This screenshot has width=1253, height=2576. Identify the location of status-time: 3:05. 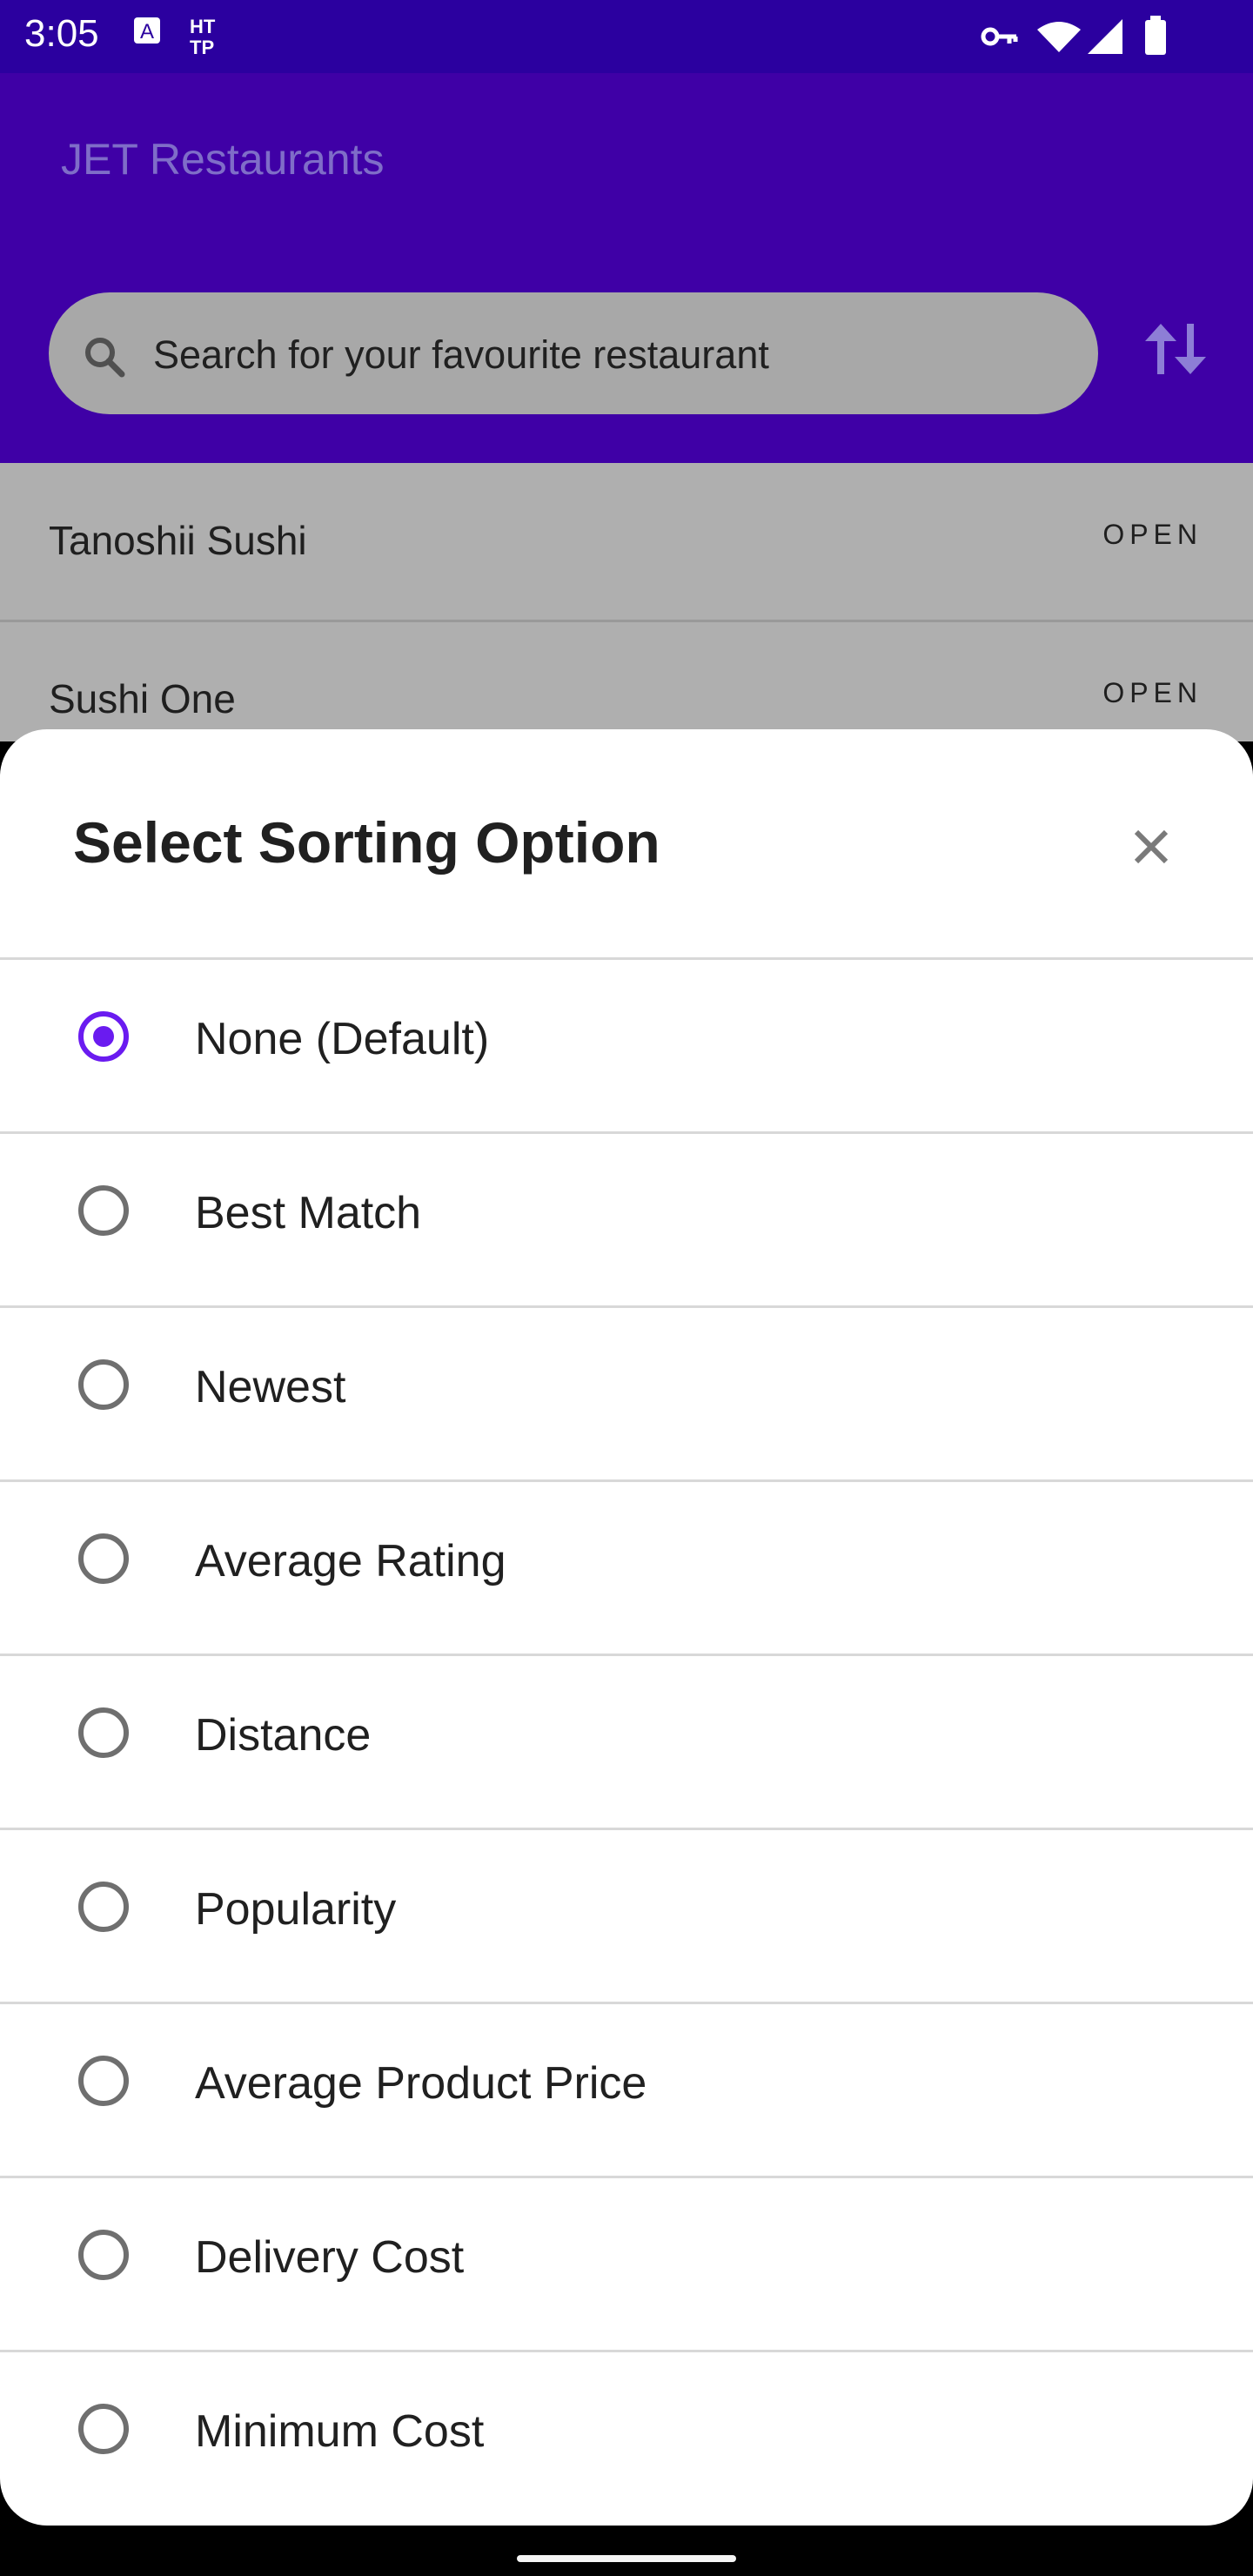
(61, 34).